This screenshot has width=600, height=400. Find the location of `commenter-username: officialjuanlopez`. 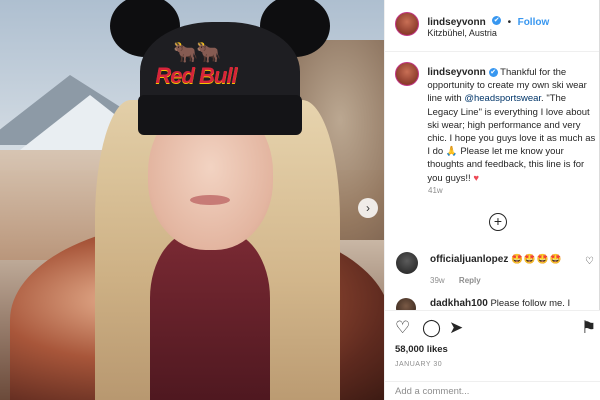

commenter-username: officialjuanlopez is located at coordinates (469, 259).